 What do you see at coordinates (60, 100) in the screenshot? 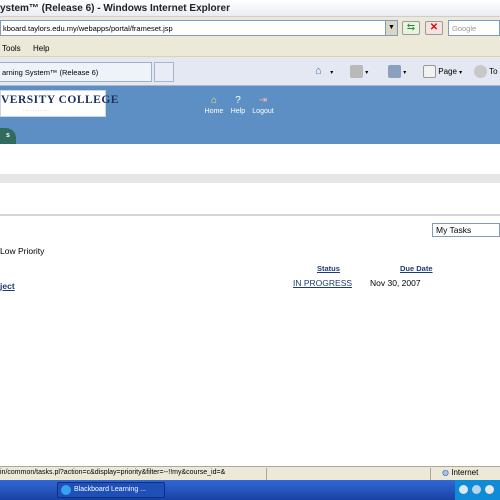
I see `logo-text: VERSITY COLLEGE` at bounding box center [60, 100].